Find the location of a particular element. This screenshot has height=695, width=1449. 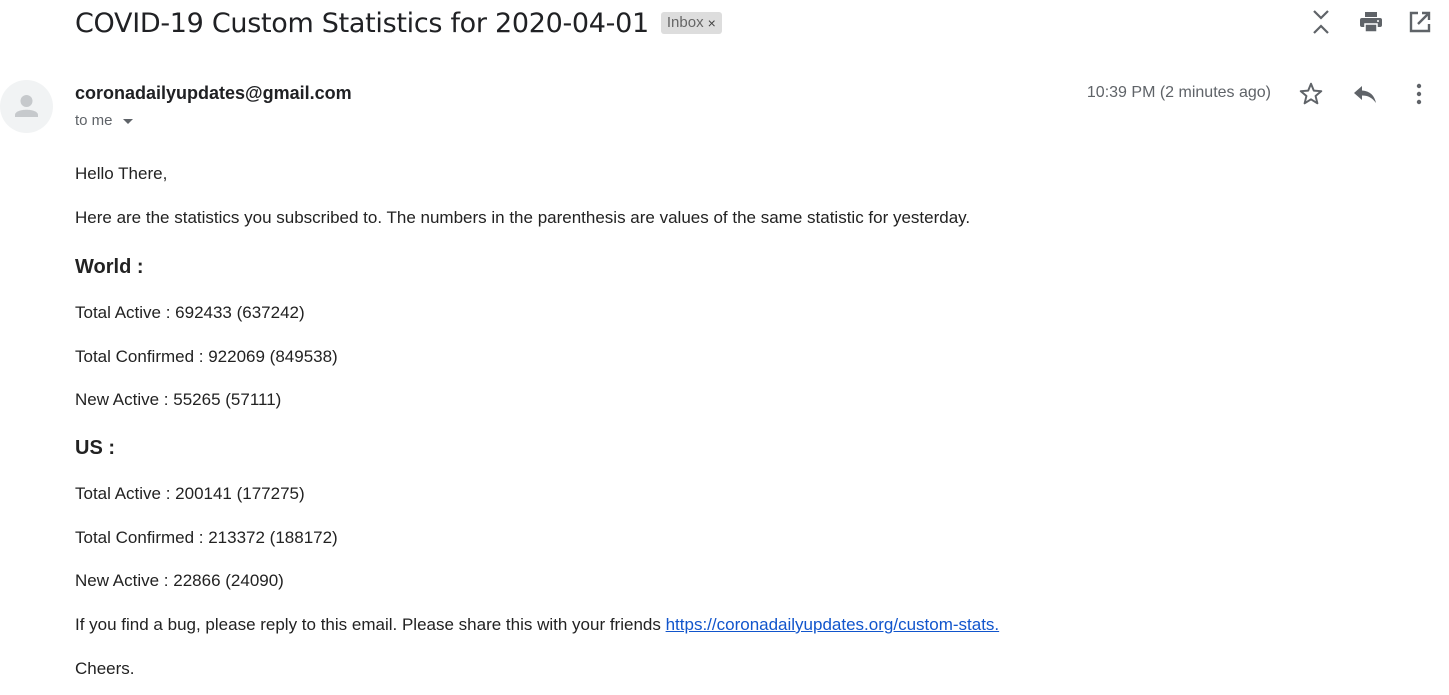

recipient-label: to me is located at coordinates (94, 120).